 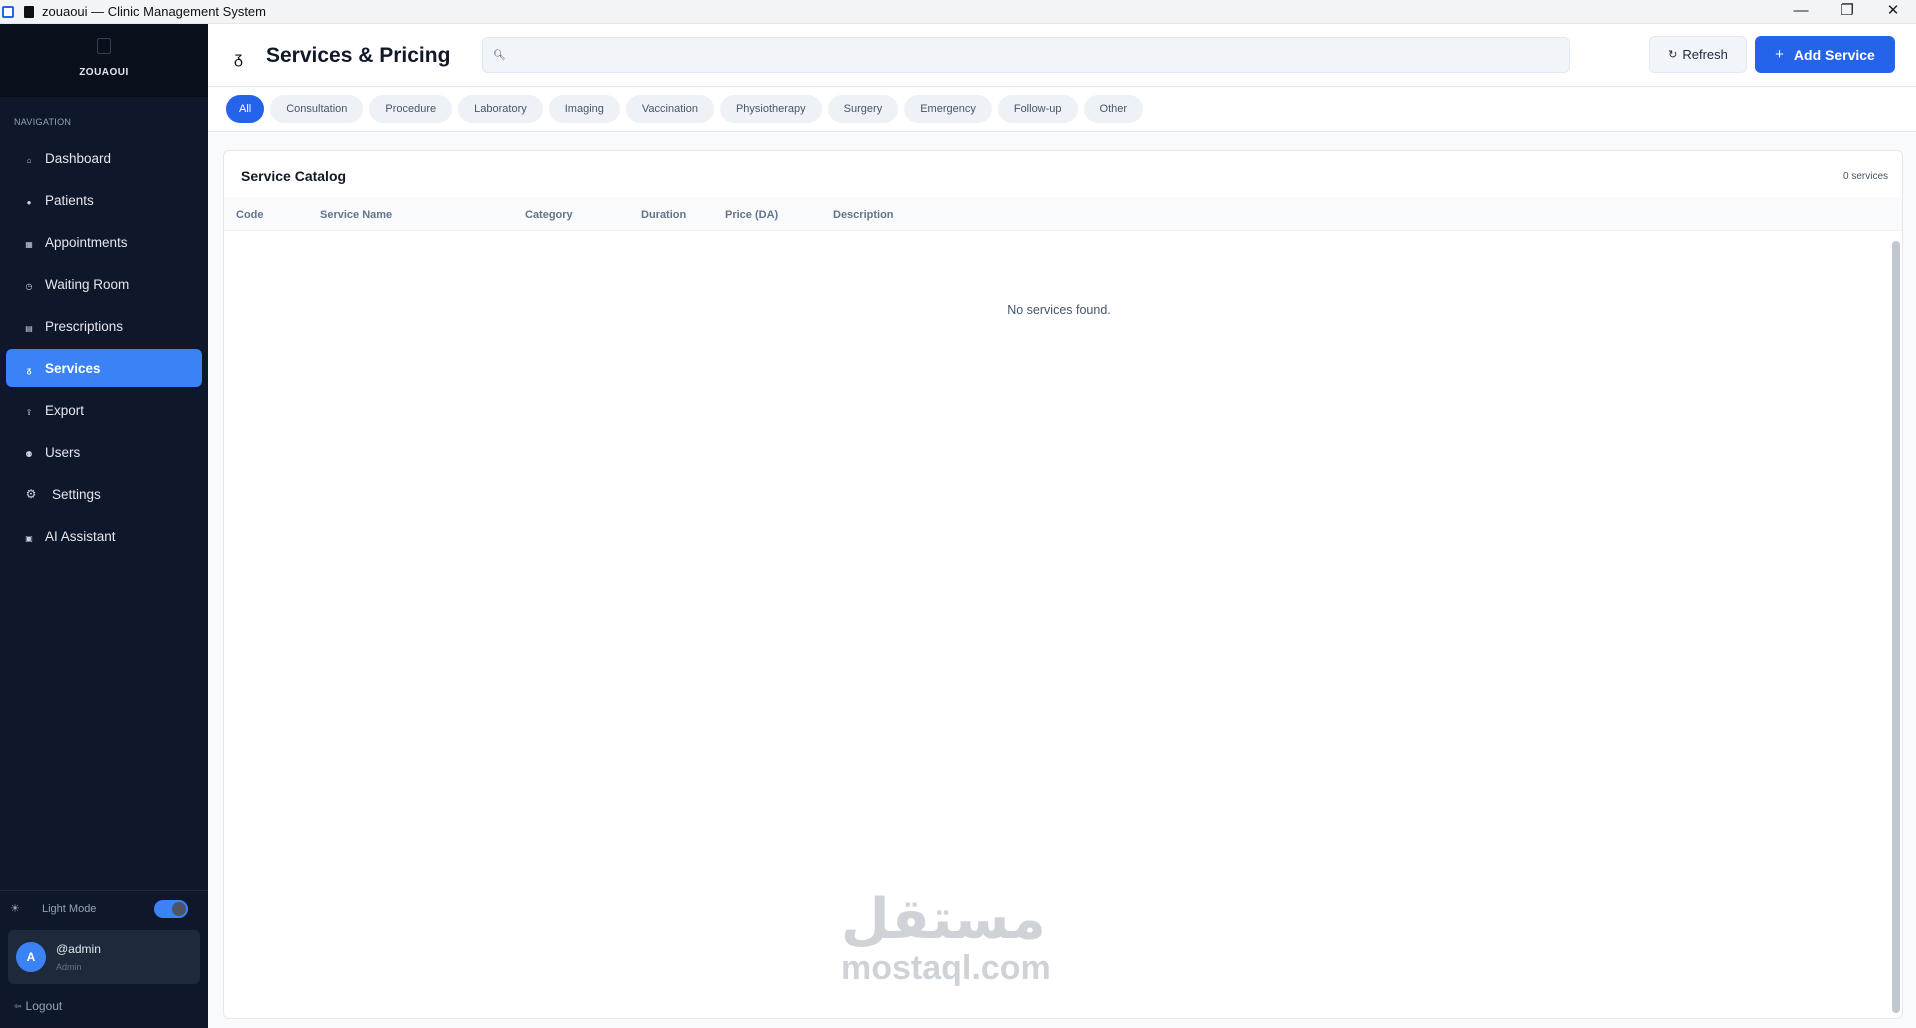 I want to click on card-header: Service Catalog 0 services, so click(x=1063, y=174).